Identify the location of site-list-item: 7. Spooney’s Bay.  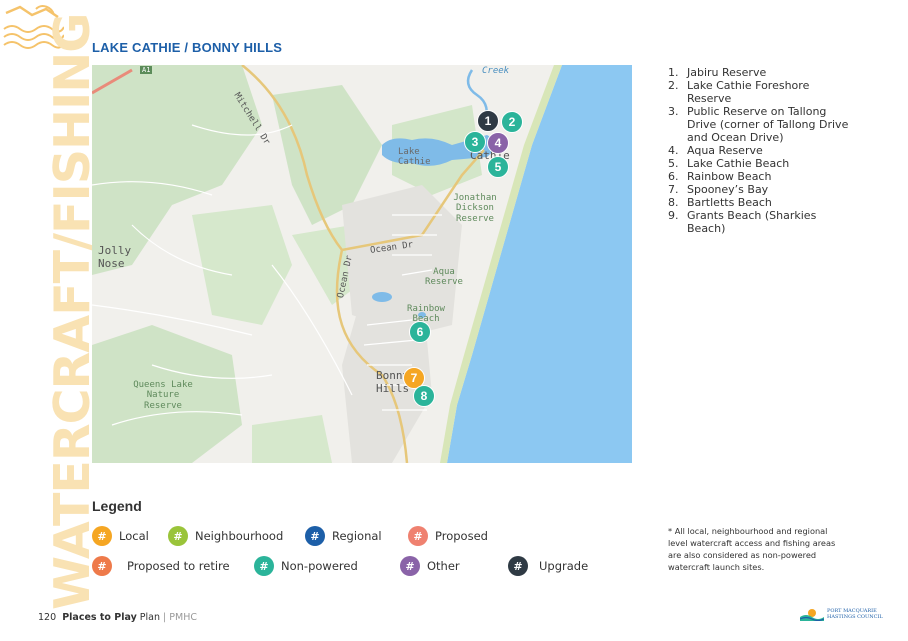
(760, 189).